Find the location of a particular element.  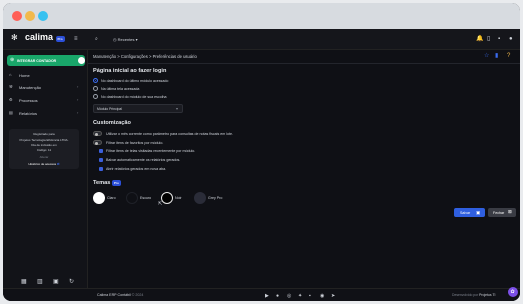

checkbox-label: Abrir relatórios gerados em nova aba. is located at coordinates (136, 169).